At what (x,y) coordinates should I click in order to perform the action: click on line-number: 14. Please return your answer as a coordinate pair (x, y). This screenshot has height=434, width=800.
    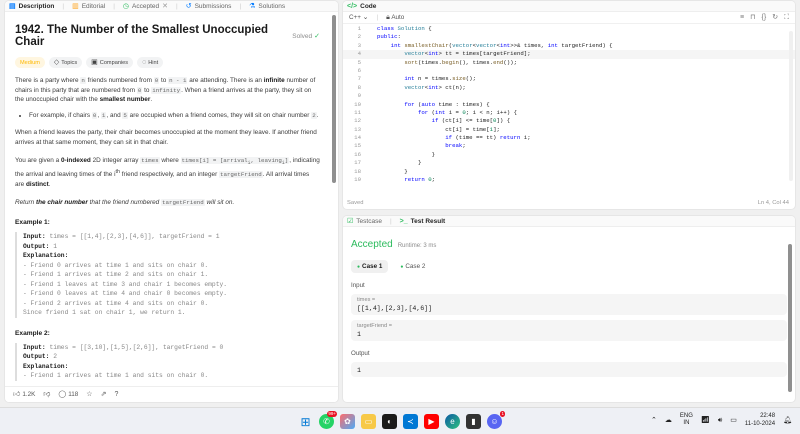
    Looking at the image, I should click on (357, 138).